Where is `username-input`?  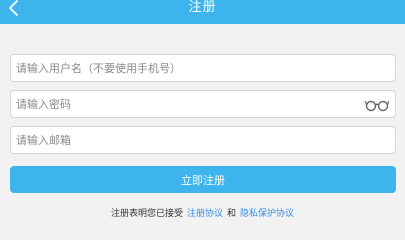
username-input is located at coordinates (203, 68).